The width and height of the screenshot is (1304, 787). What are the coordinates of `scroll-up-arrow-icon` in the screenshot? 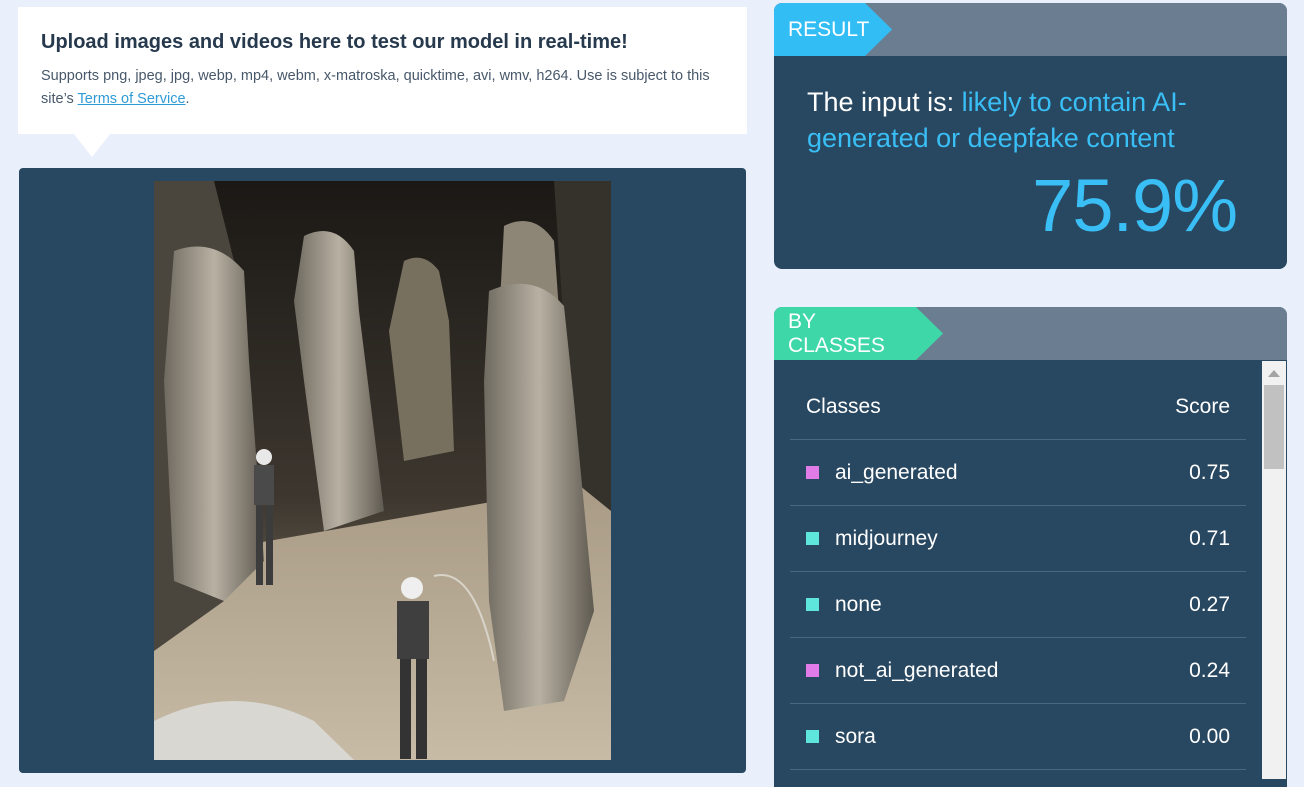 It's located at (1274, 373).